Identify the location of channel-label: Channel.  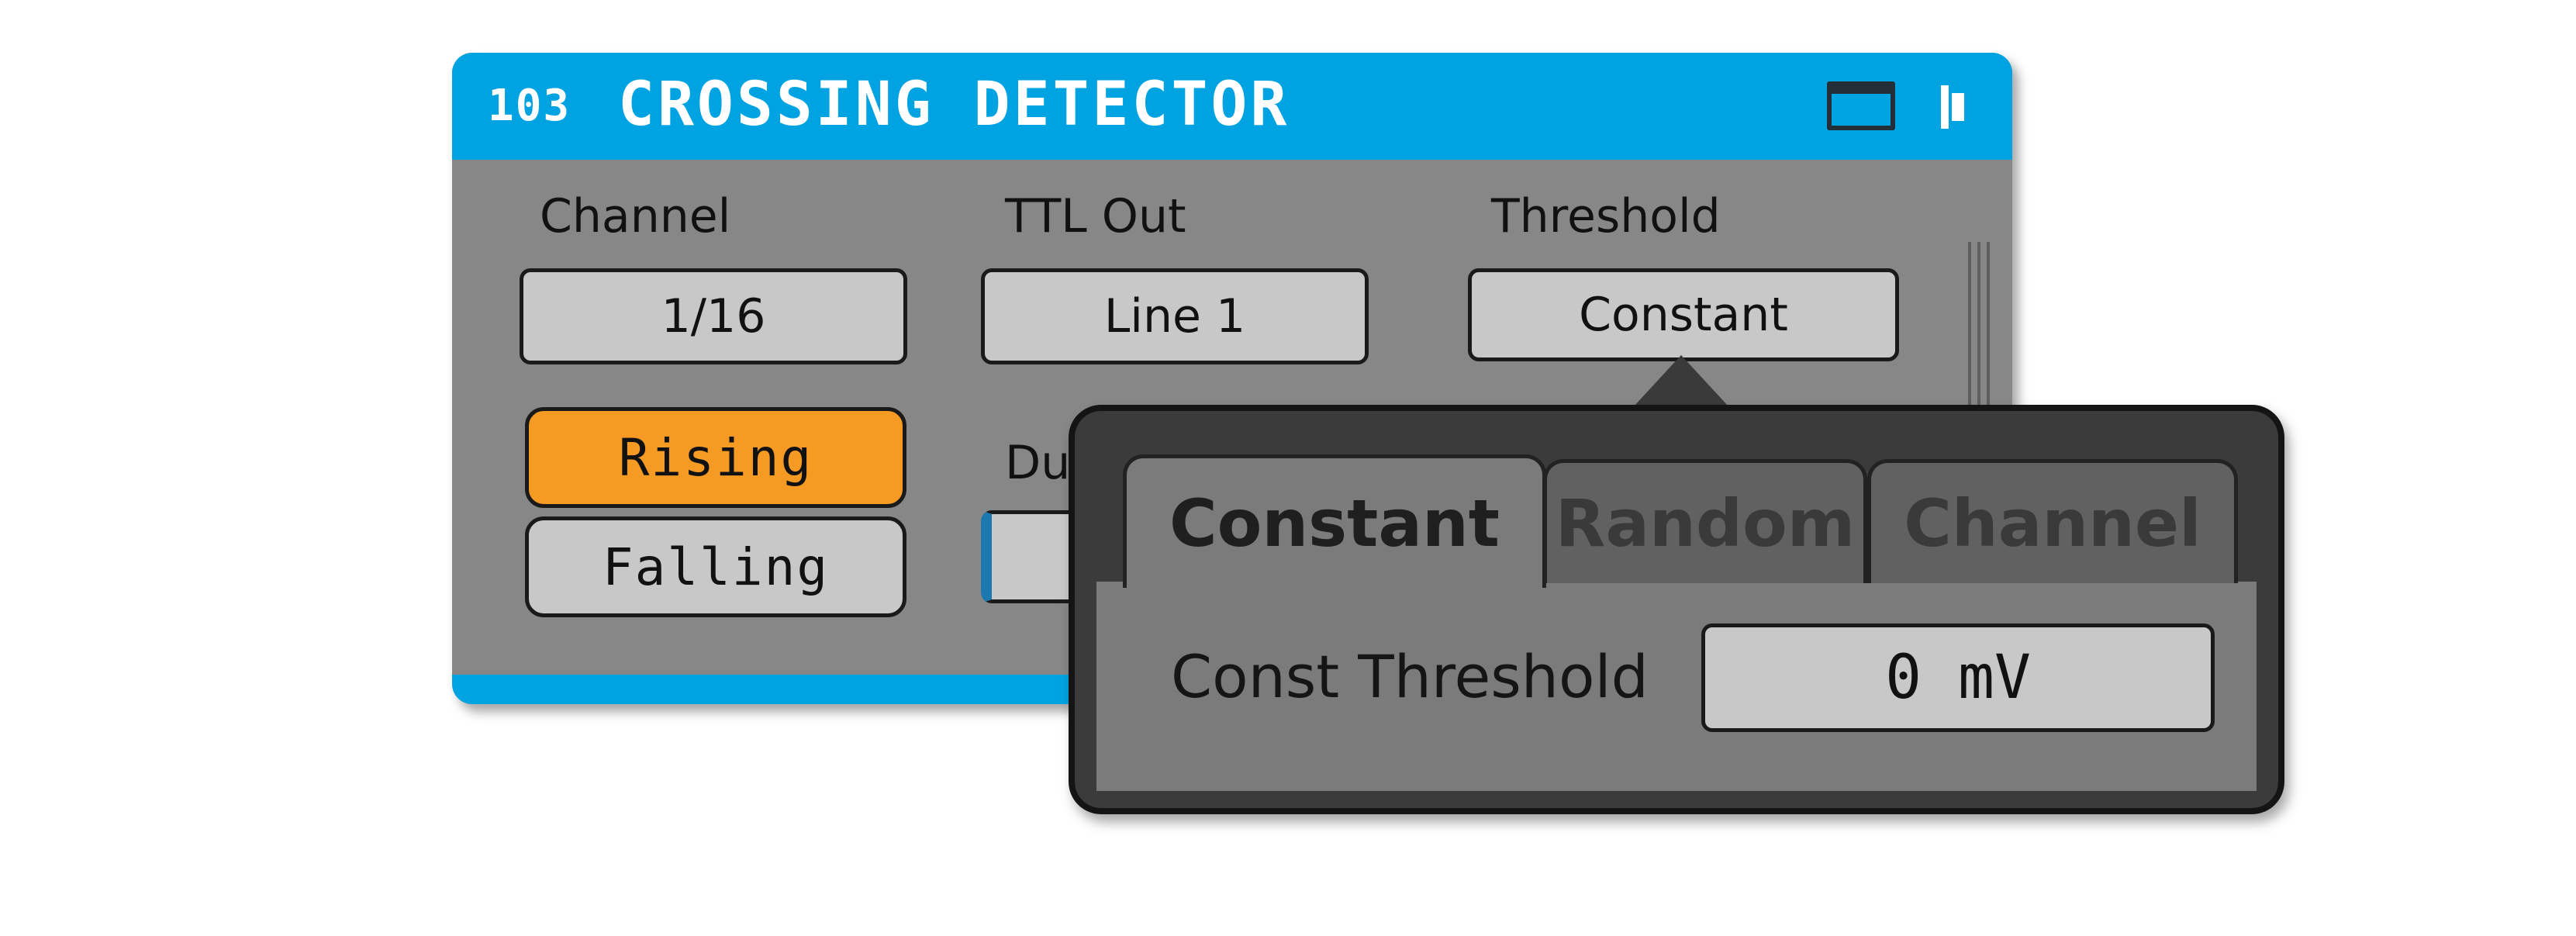
(636, 216).